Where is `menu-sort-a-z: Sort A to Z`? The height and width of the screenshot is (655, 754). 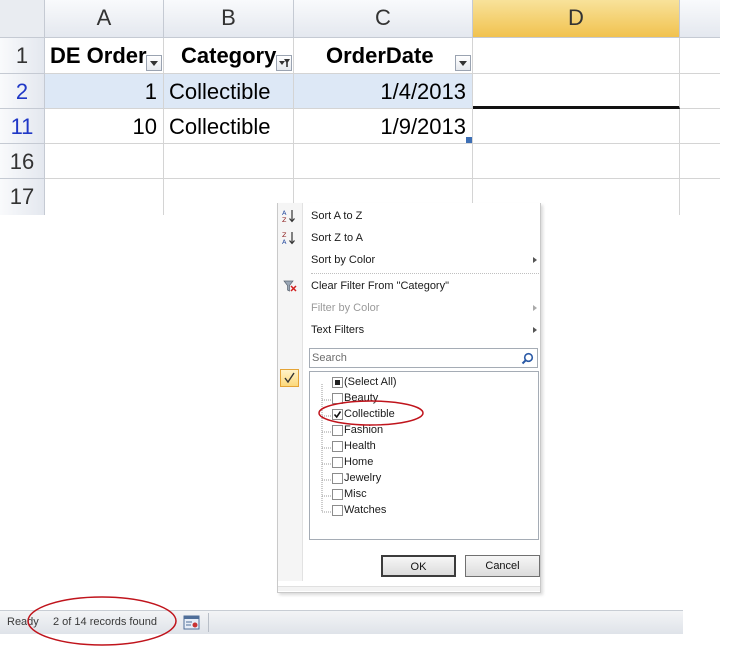
menu-sort-a-z: Sort A to Z is located at coordinates (336, 216).